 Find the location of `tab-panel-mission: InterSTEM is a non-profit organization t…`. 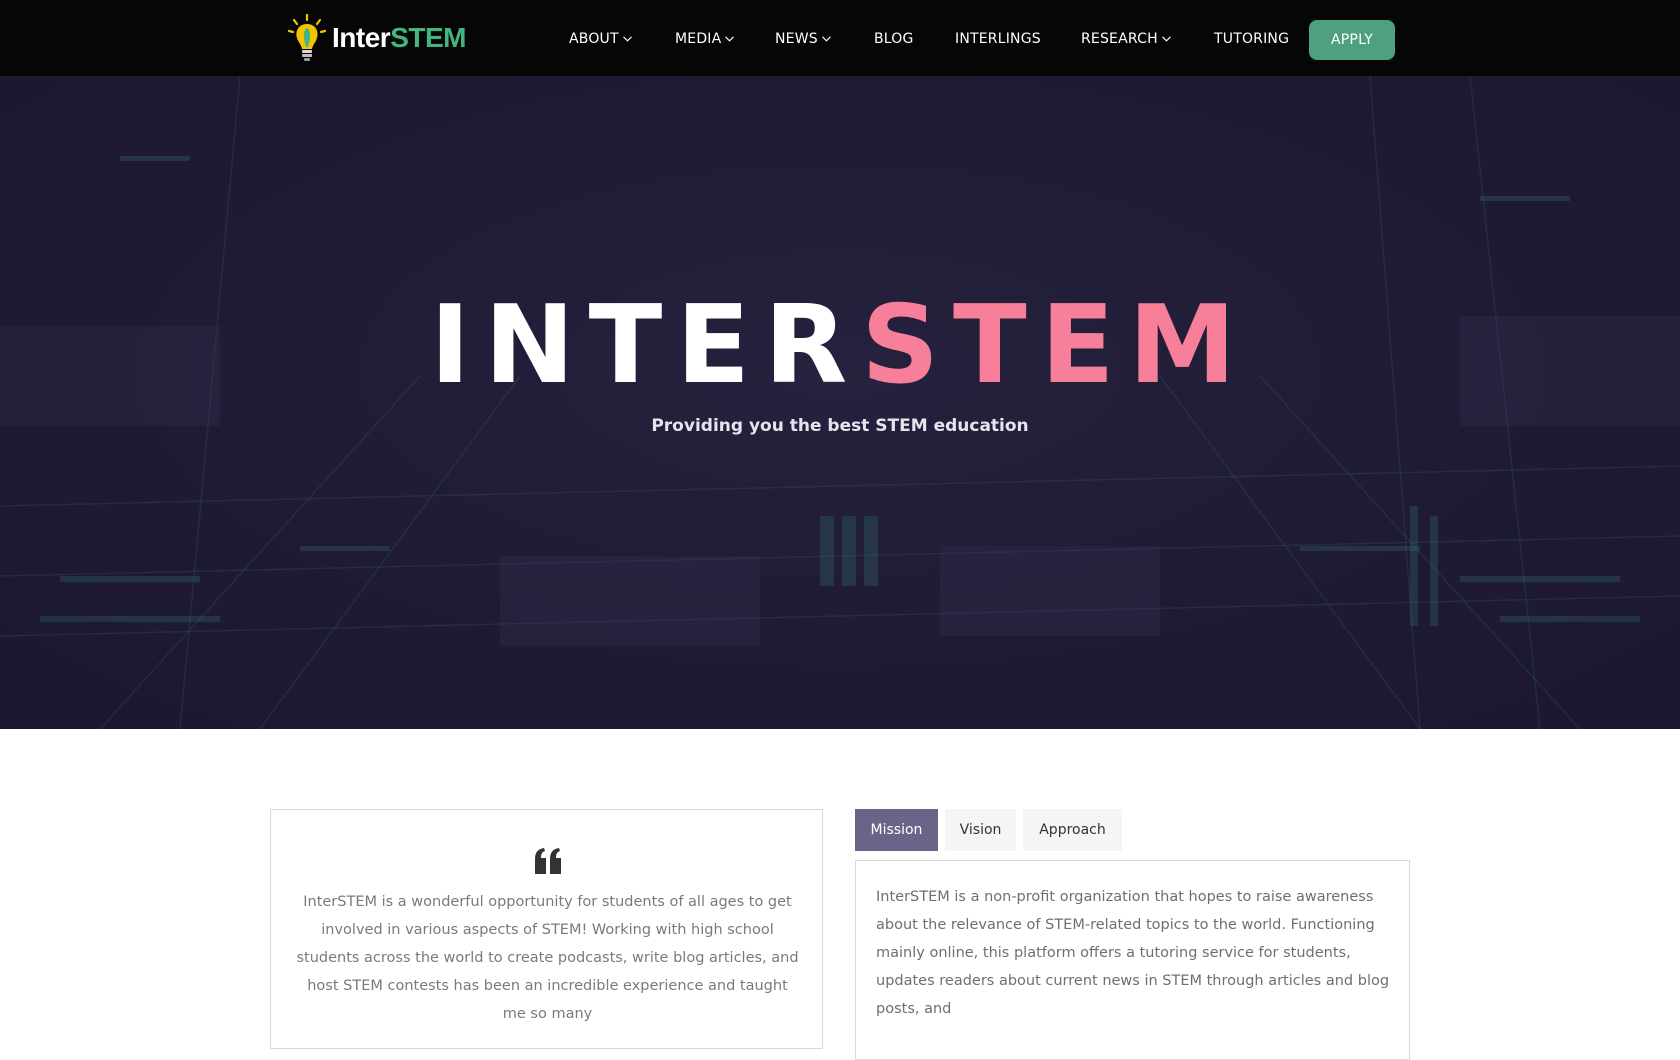

tab-panel-mission: InterSTEM is a non-profit organization t… is located at coordinates (1132, 960).